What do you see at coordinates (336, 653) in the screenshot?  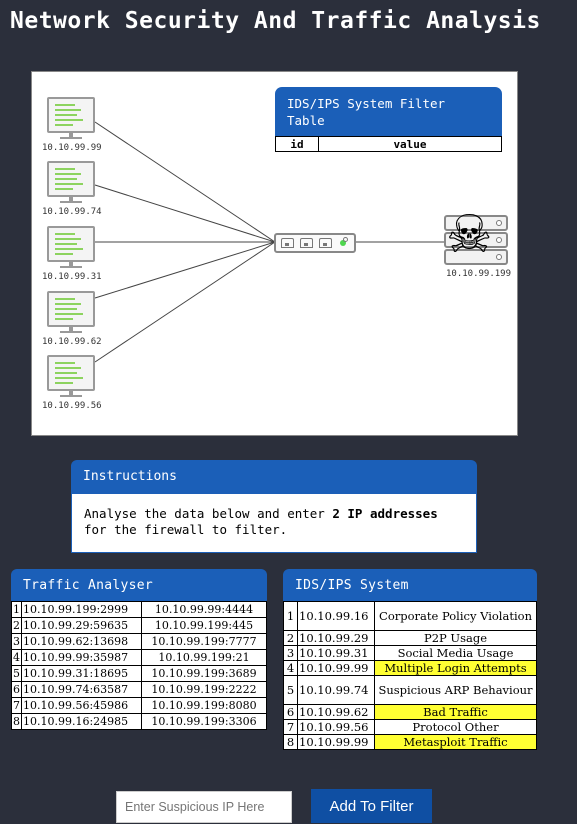 I see `alert-ip: 10.10.99.31` at bounding box center [336, 653].